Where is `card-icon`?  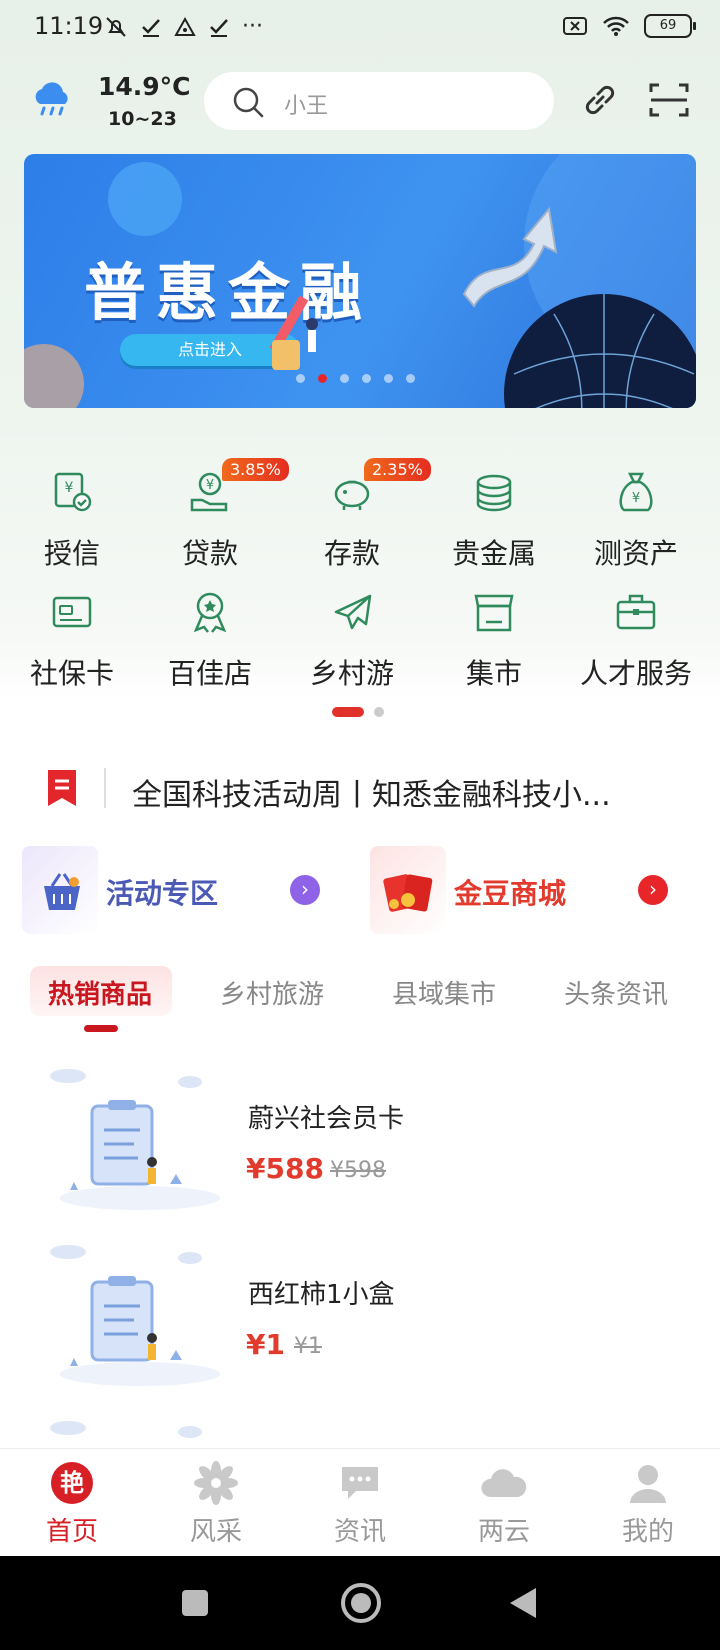 card-icon is located at coordinates (72, 612).